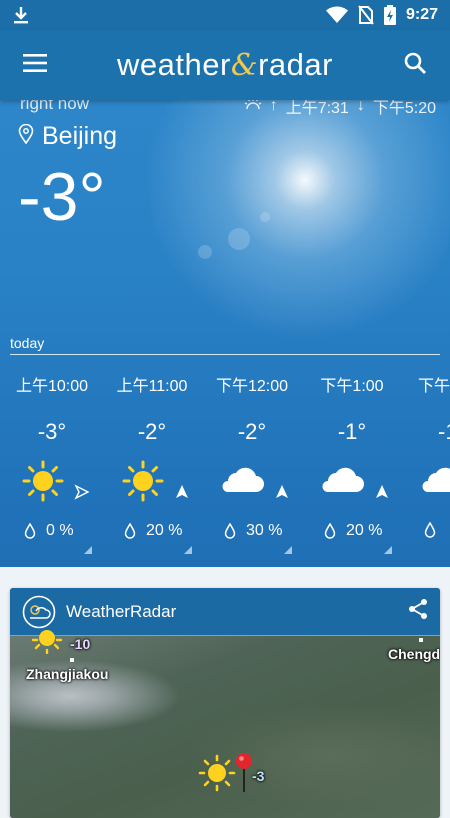 This screenshot has height=818, width=450. I want to click on location: Beijing, so click(67, 136).